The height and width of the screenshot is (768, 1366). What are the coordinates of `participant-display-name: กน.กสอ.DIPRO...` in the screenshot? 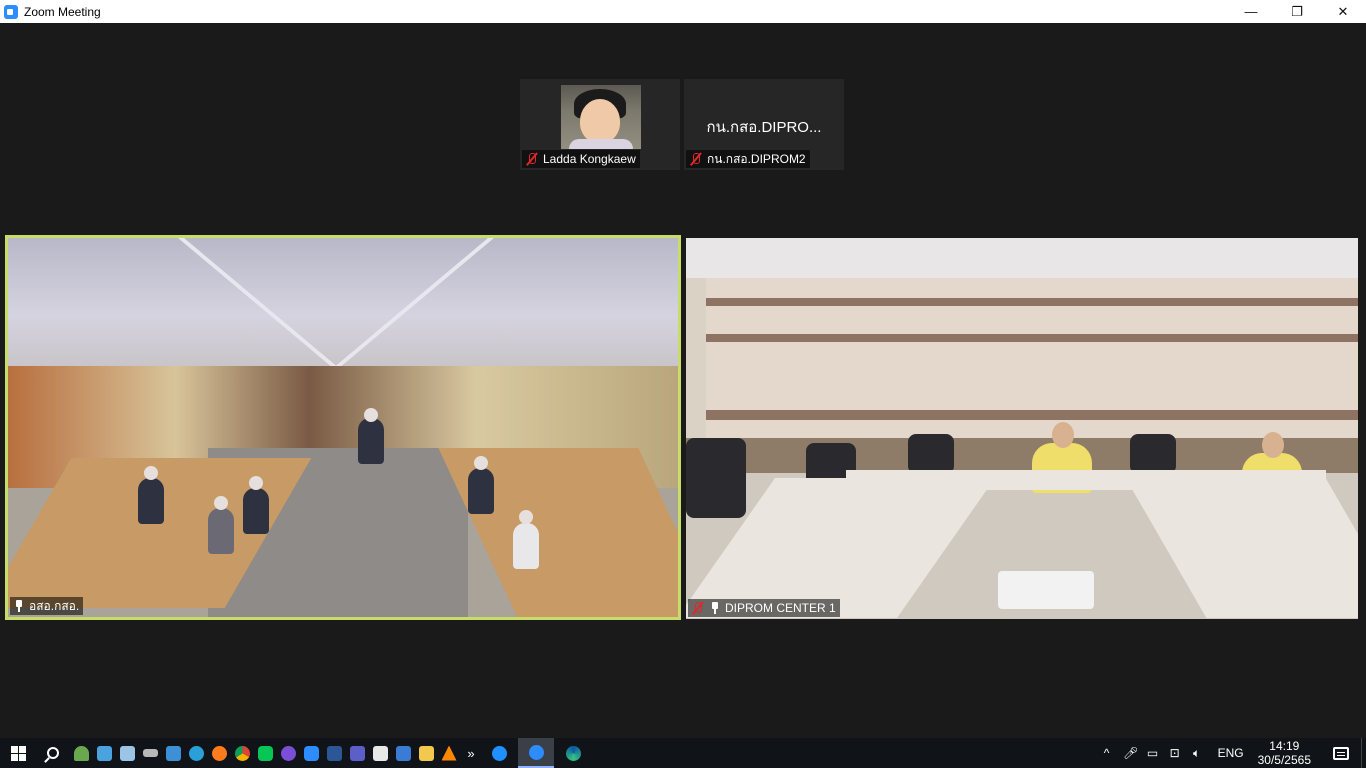 It's located at (764, 127).